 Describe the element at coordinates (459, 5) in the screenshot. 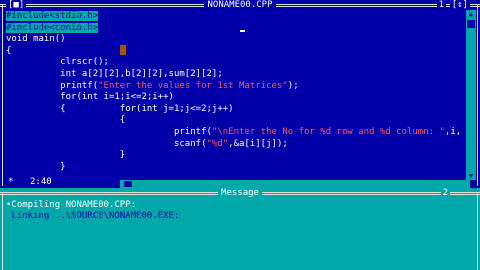

I see `zoom-box-button: [↕]` at that location.